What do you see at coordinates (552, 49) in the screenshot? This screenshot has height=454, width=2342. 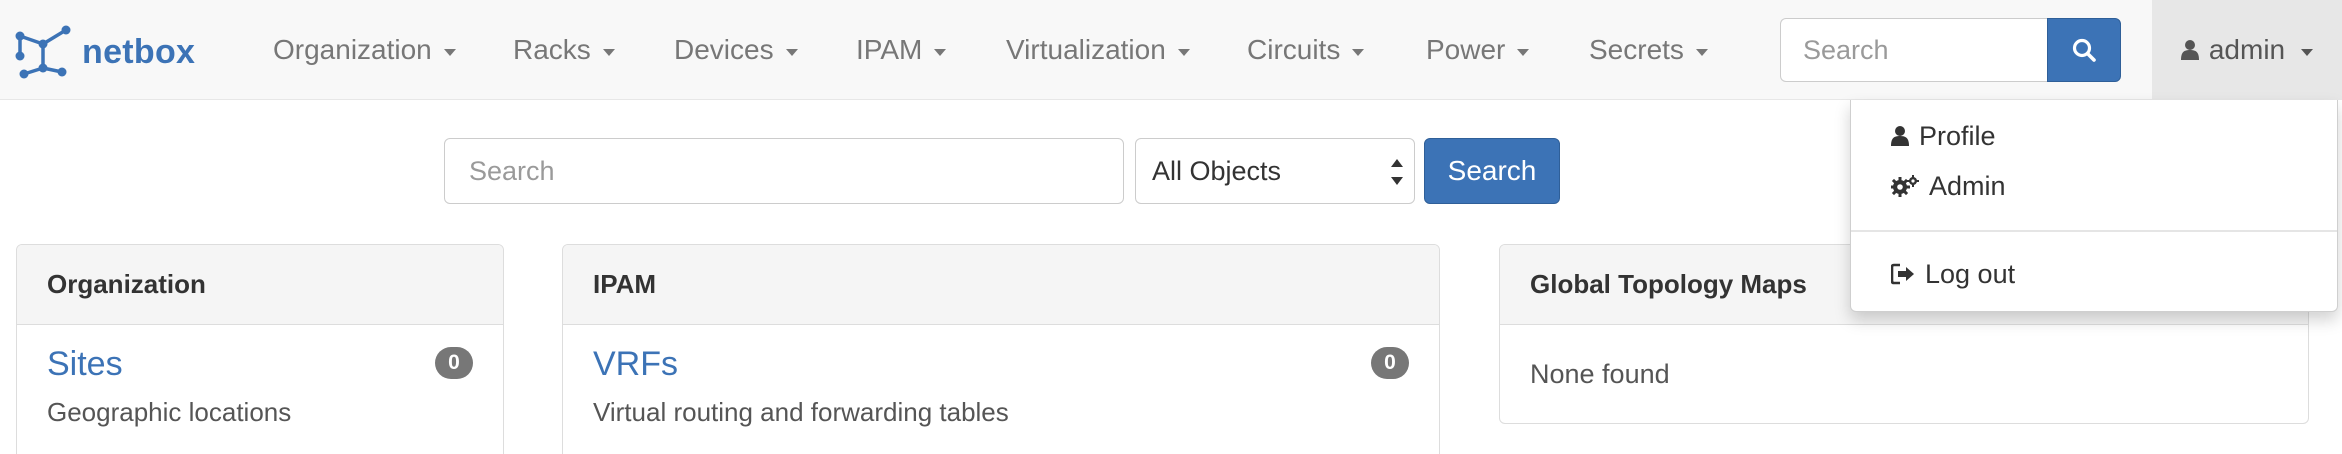 I see `nav-racks-label: Racks` at bounding box center [552, 49].